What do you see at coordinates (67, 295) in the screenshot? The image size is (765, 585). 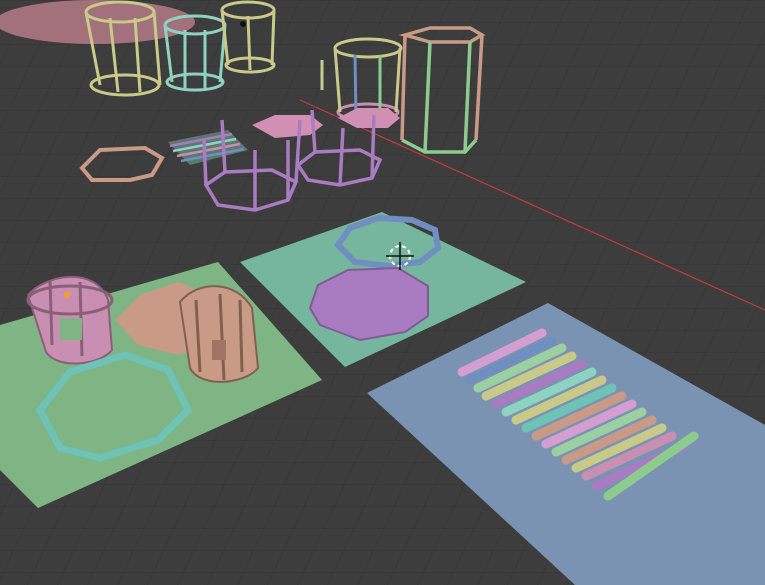 I see `origin-point` at bounding box center [67, 295].